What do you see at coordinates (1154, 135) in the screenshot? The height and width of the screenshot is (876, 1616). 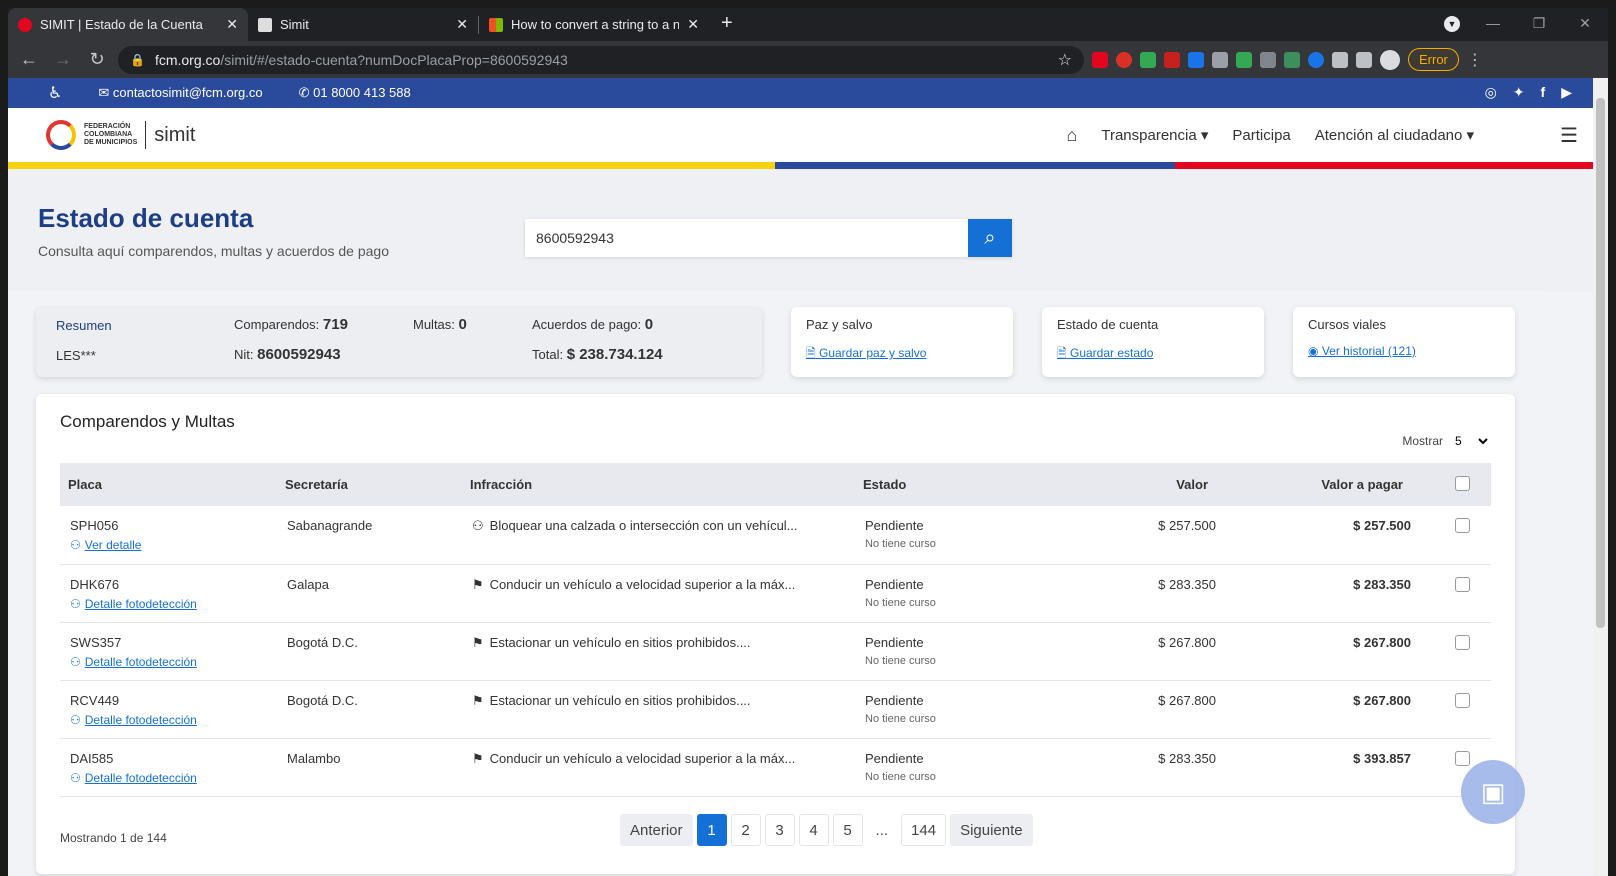 I see `nav-transparencia: Transparencia ▾` at bounding box center [1154, 135].